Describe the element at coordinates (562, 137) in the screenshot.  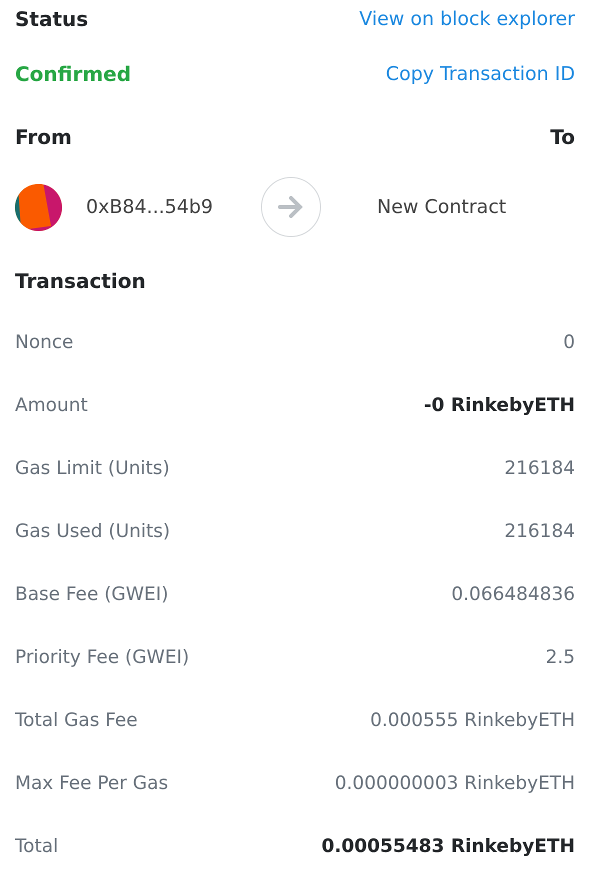
I see `to-heading: To` at that location.